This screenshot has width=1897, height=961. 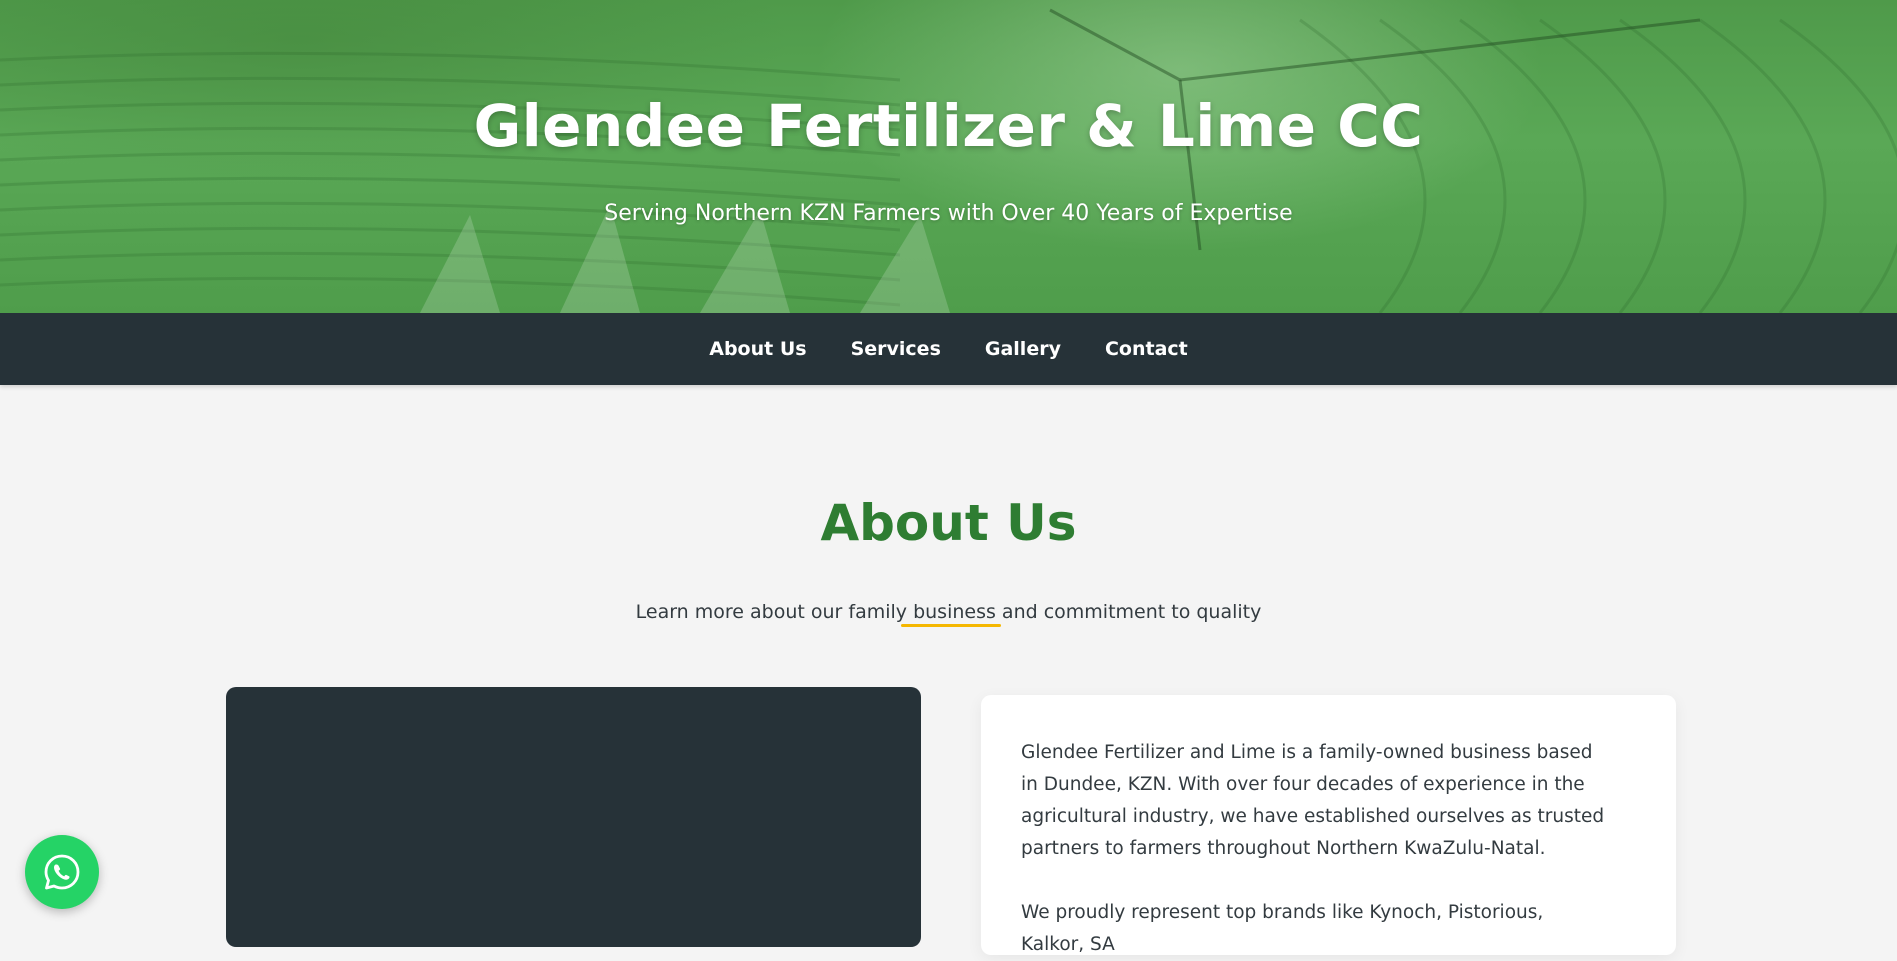 I want to click on whatsapp-chat-button, so click(x=62, y=872).